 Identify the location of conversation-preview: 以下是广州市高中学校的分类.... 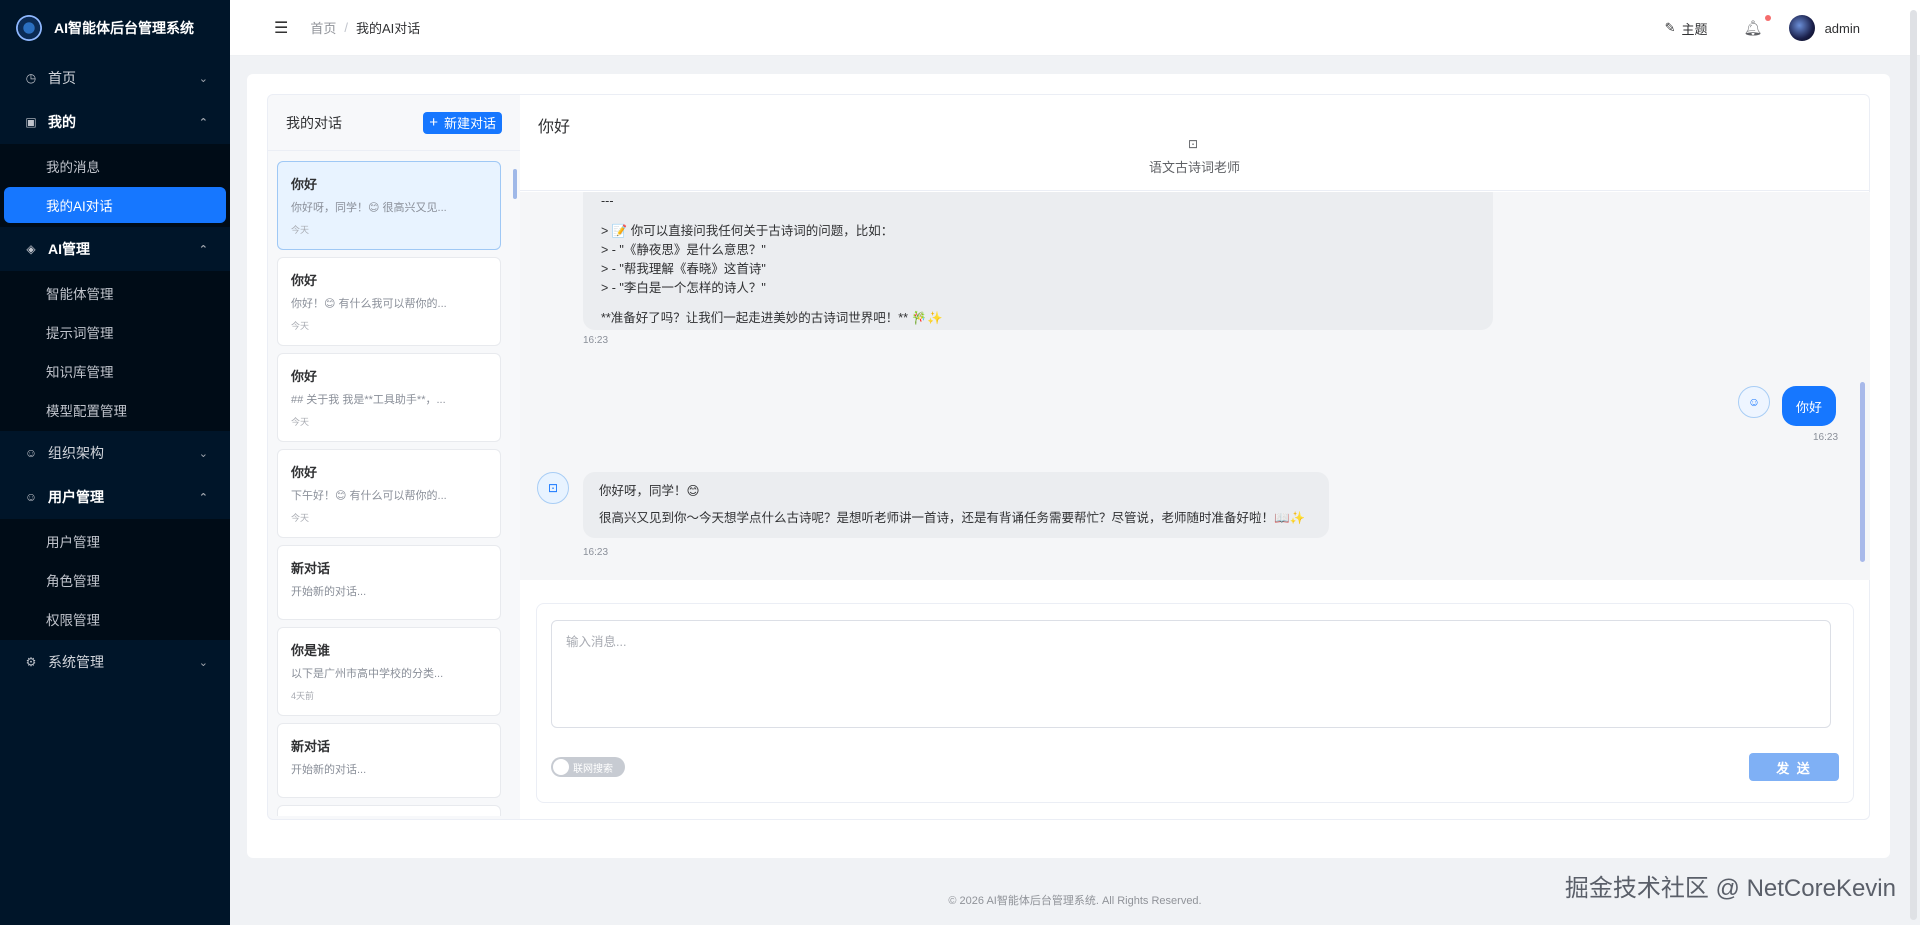
(367, 674).